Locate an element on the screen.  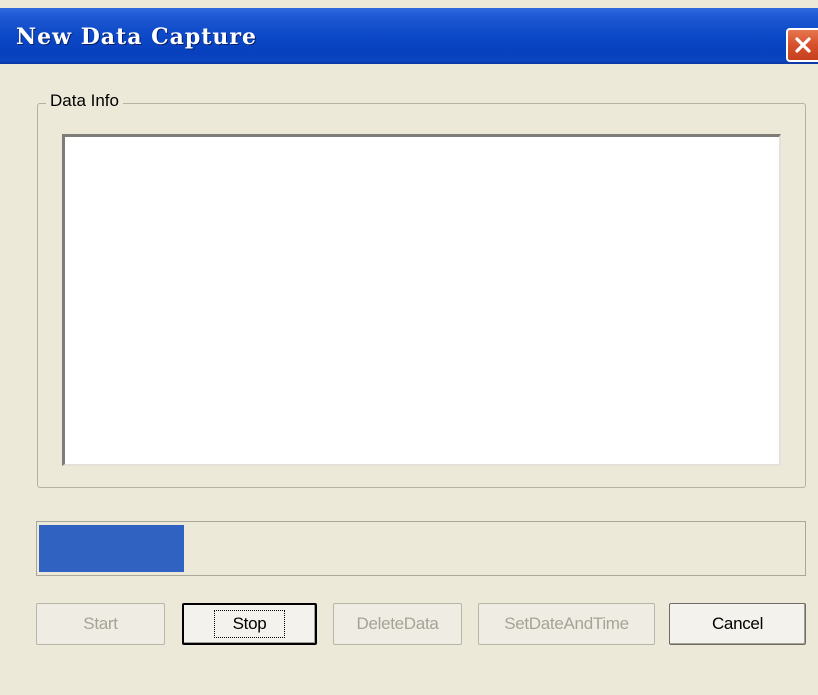
set-date-time-button-label: SetDateAndTime is located at coordinates (566, 623).